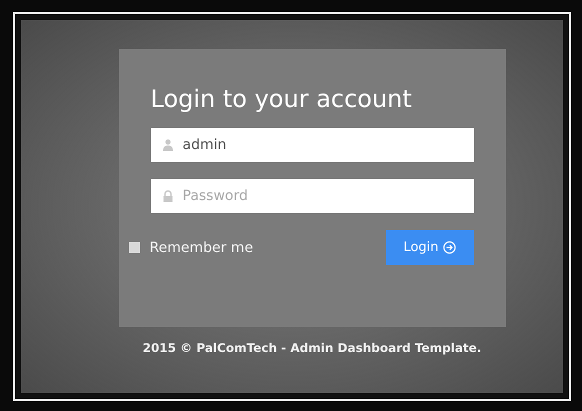 This screenshot has width=582, height=411. Describe the element at coordinates (312, 348) in the screenshot. I see `footer-text: 2015 © PalComTech - Admin Dashboard Template.` at that location.